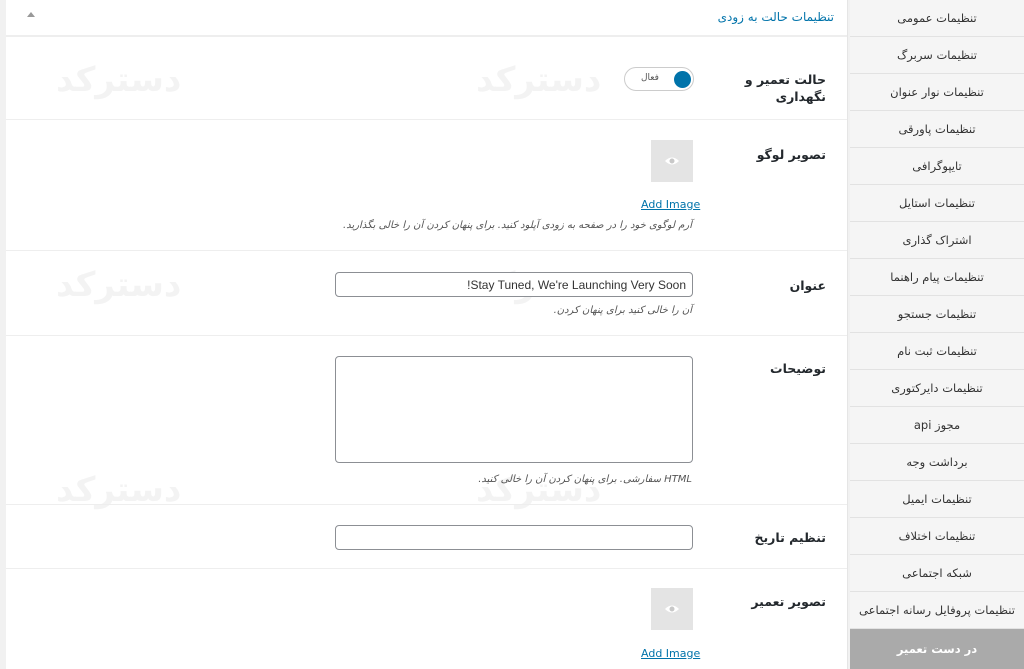  Describe the element at coordinates (937, 166) in the screenshot. I see `sidebar-item-typography: تایپوگرافی` at that location.